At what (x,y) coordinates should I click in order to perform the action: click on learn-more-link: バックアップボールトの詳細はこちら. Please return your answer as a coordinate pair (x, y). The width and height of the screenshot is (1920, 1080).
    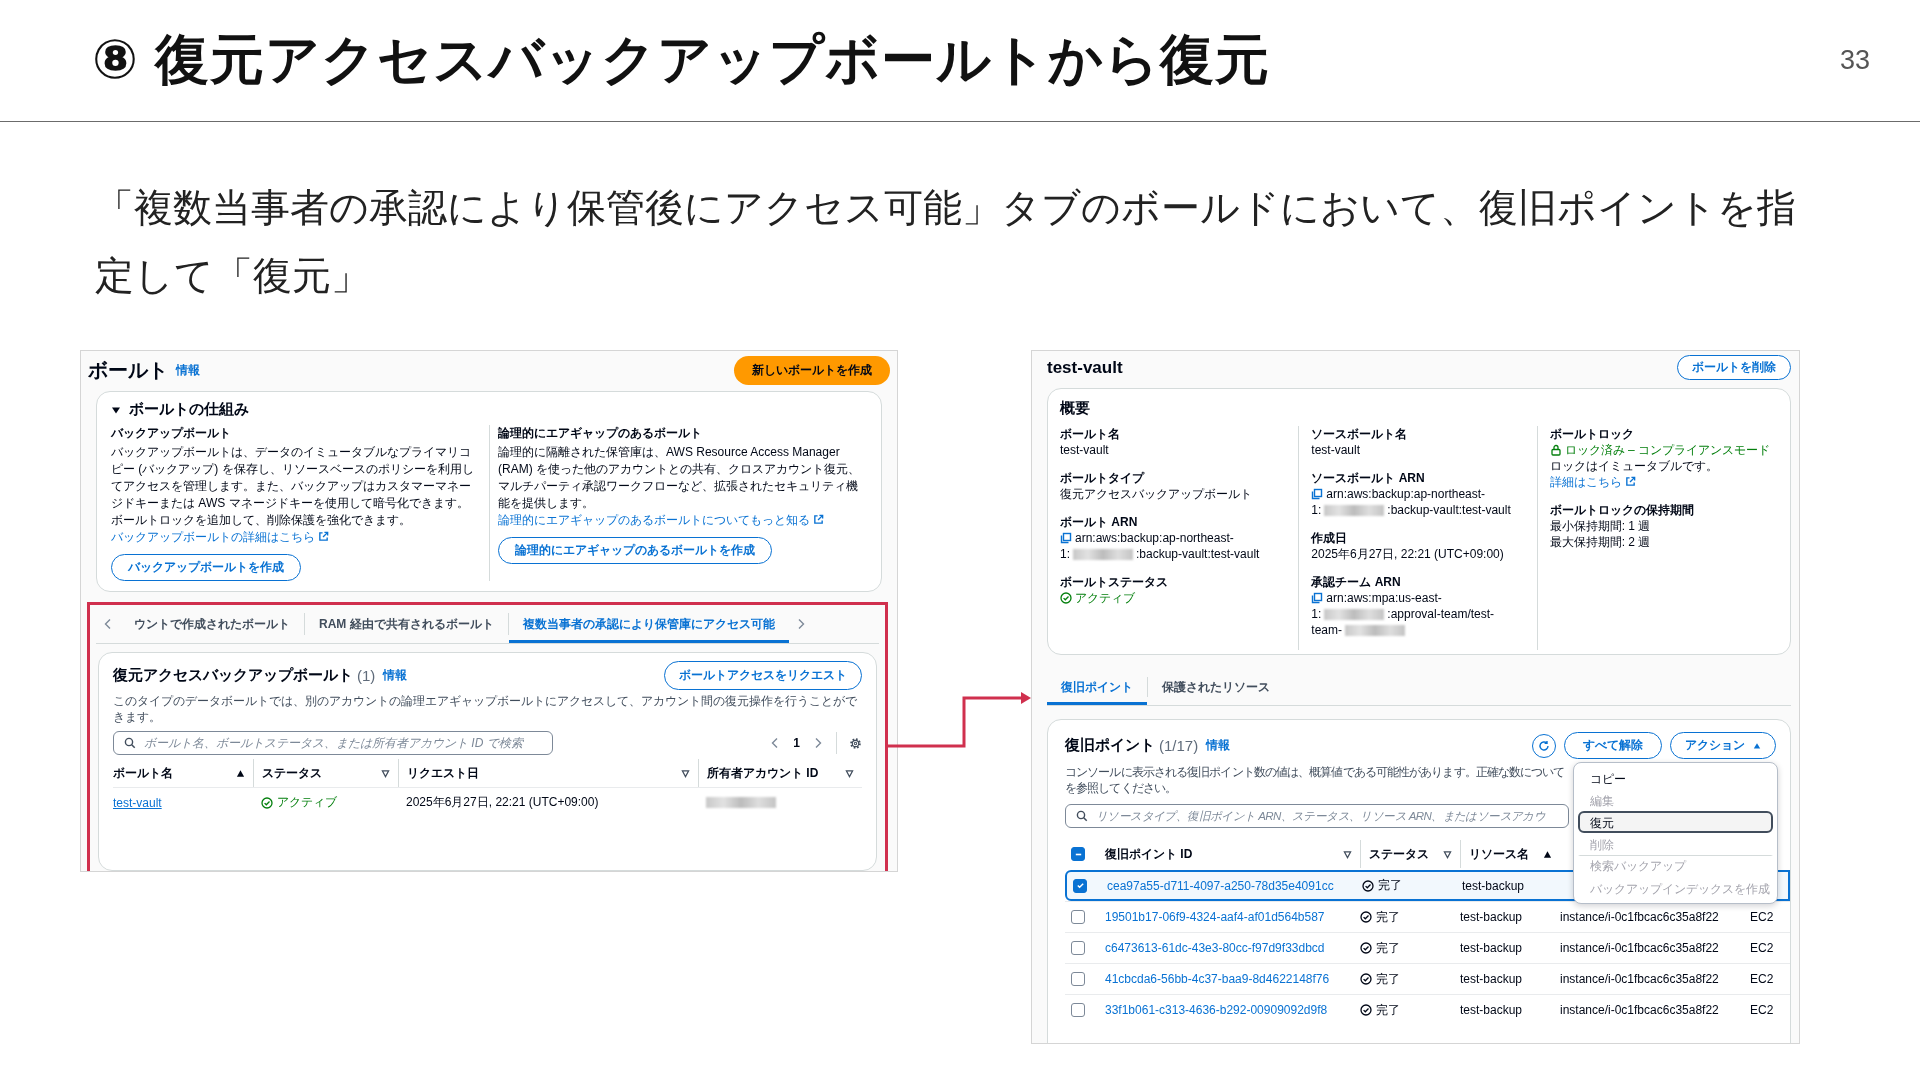
    Looking at the image, I should click on (220, 537).